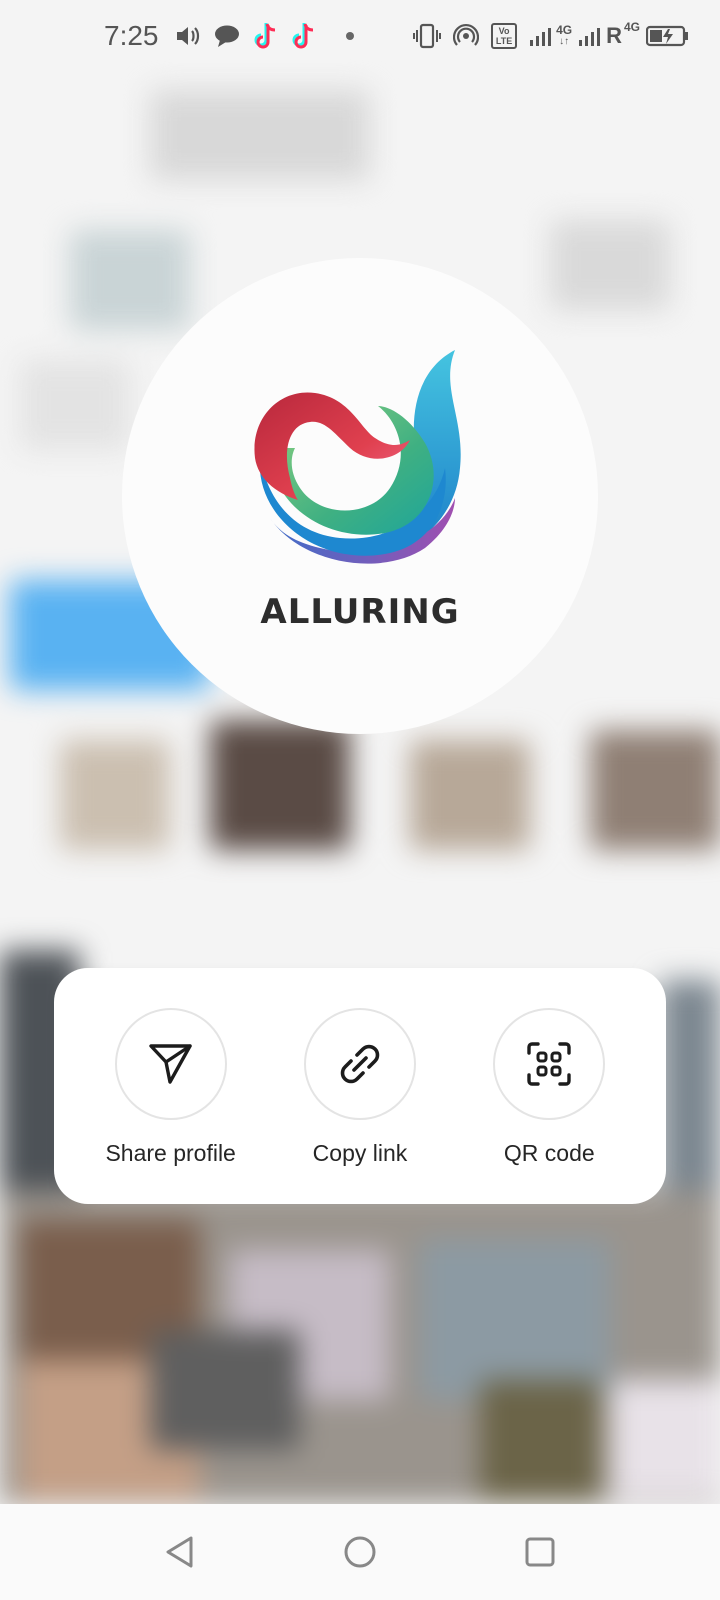  Describe the element at coordinates (170, 1153) in the screenshot. I see `share-profile-label: Share profile` at that location.